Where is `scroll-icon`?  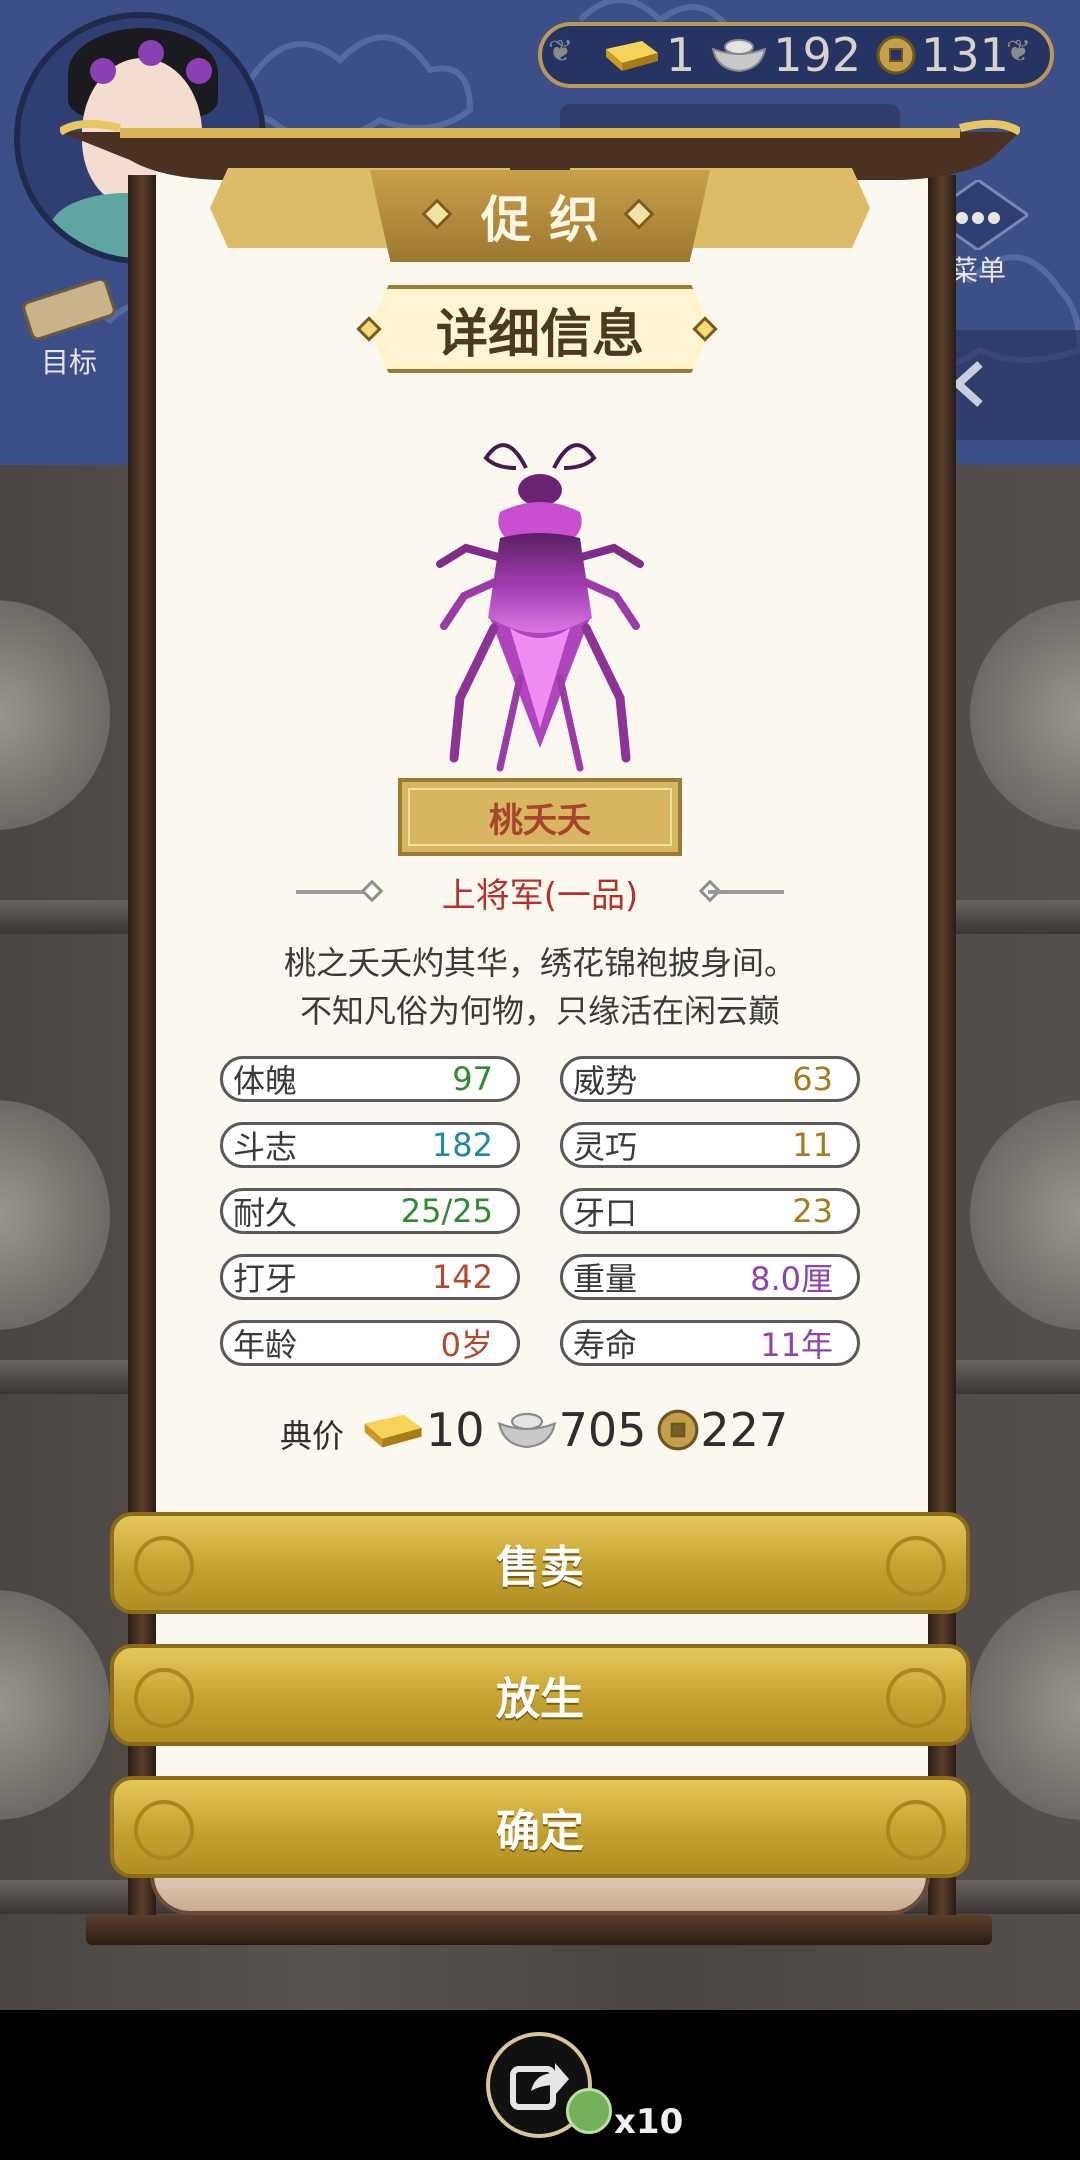
scroll-icon is located at coordinates (69, 309).